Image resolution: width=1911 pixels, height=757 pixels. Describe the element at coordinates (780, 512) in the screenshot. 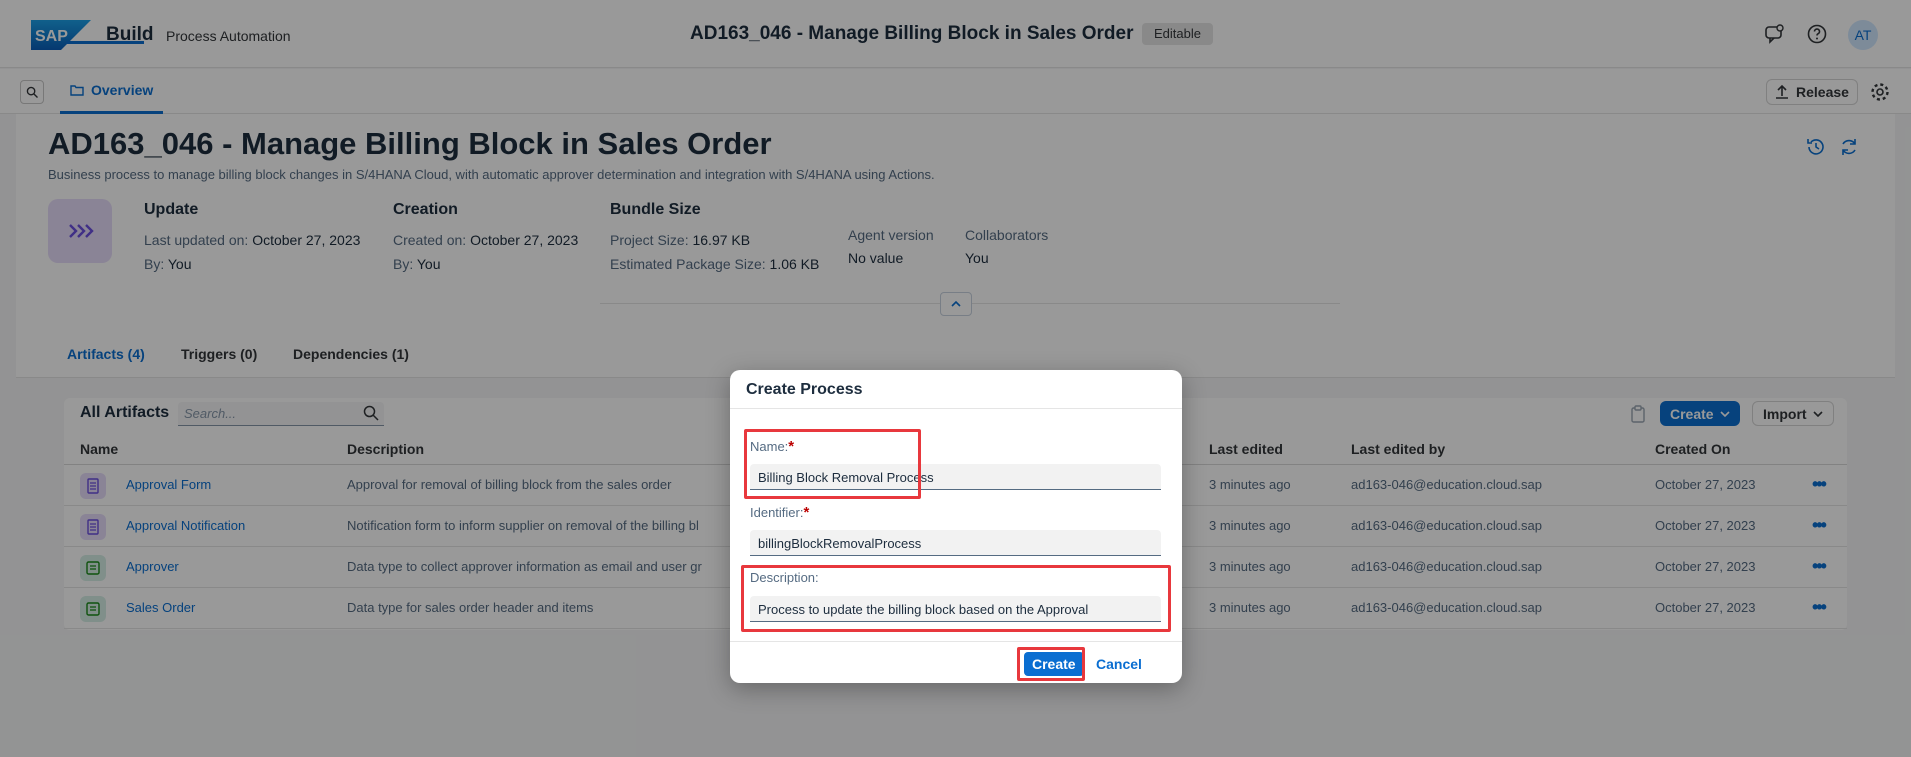

I see `identifier-label: Identifier:*` at that location.